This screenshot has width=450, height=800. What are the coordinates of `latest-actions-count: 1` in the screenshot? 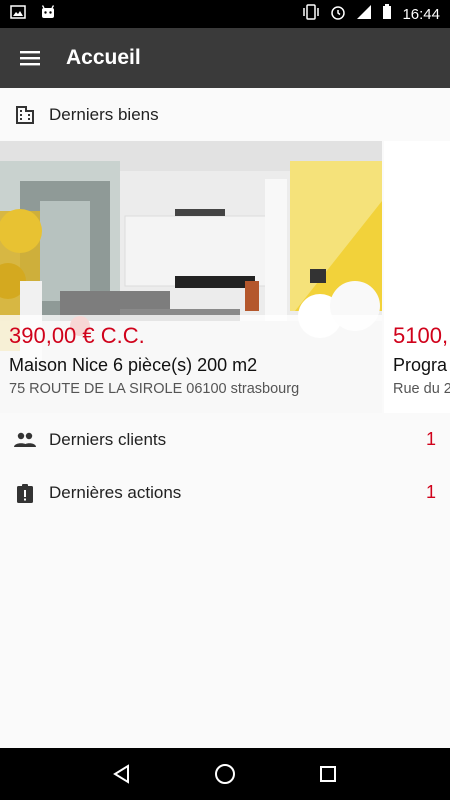 It's located at (430, 492).